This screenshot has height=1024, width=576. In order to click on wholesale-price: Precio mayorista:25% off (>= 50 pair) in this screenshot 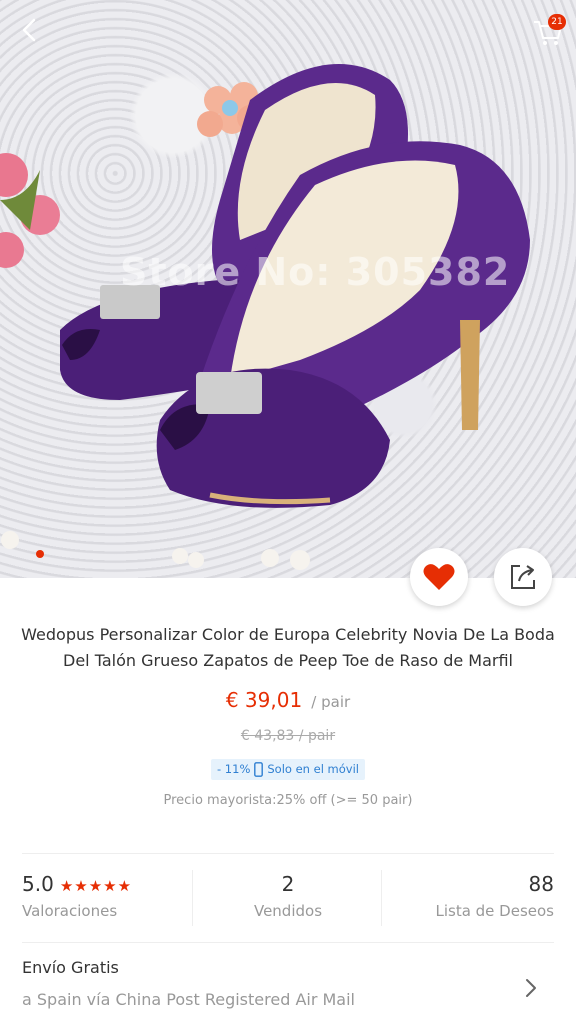, I will do `click(288, 800)`.